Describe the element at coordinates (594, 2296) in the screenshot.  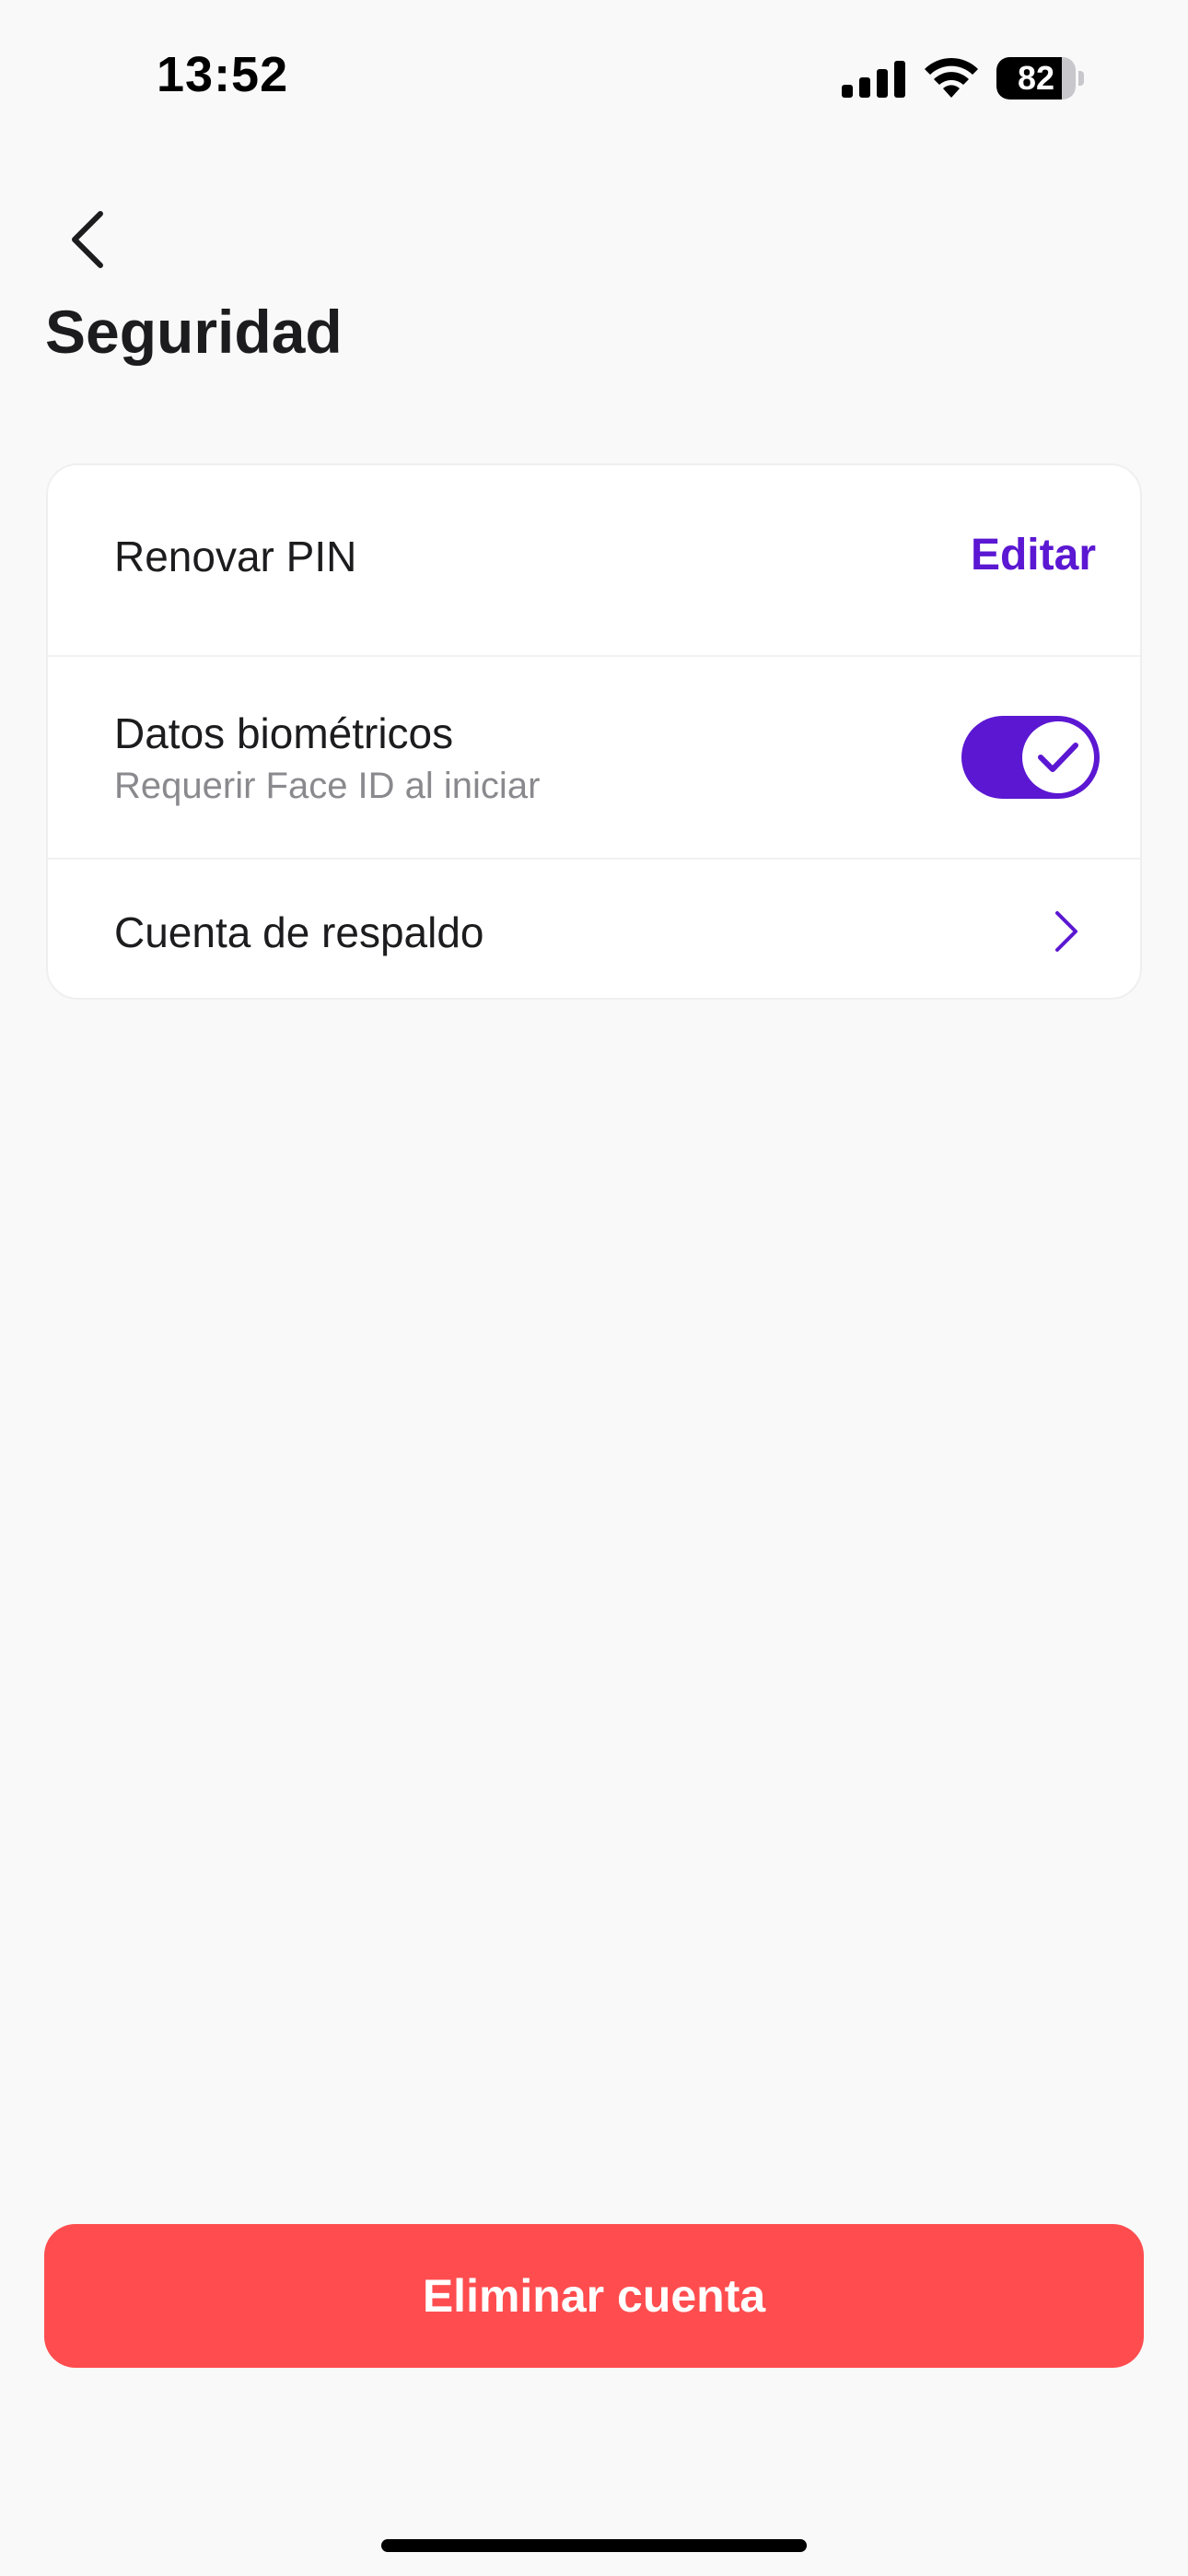
I see `delete-account-button: Eliminar cuenta` at that location.